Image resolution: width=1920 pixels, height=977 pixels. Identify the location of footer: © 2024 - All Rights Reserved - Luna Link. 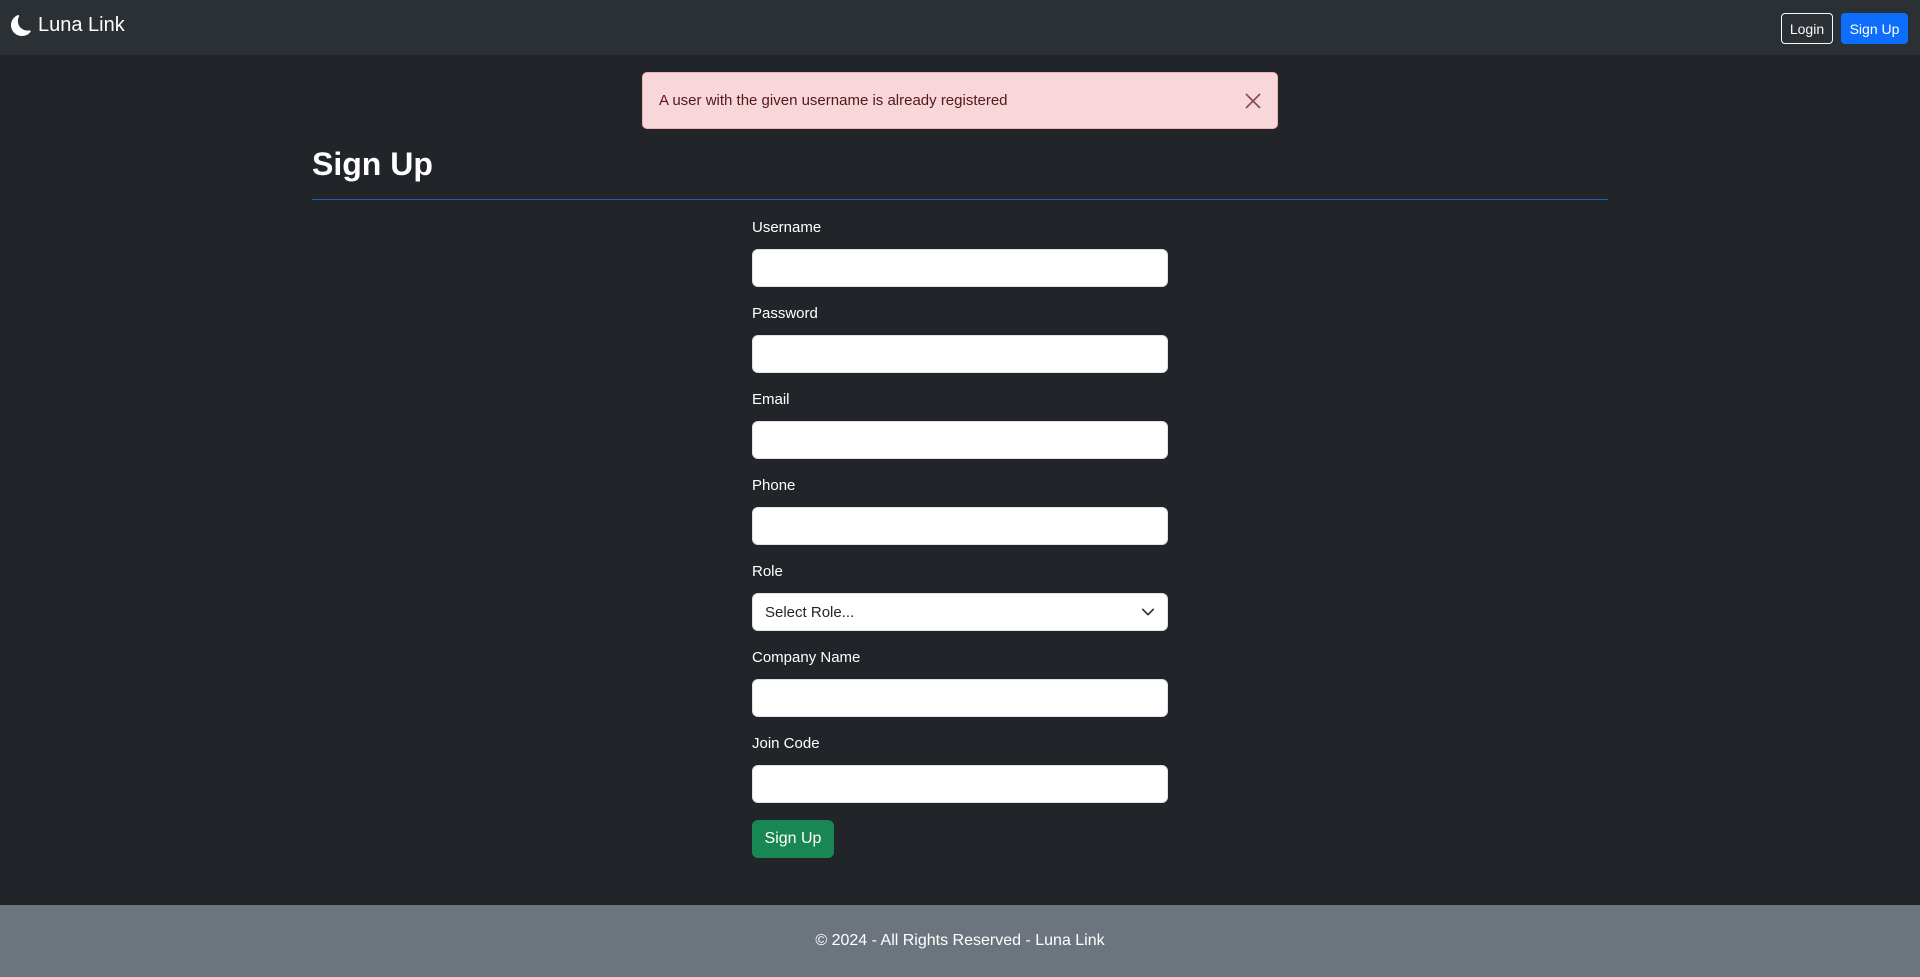
(960, 941).